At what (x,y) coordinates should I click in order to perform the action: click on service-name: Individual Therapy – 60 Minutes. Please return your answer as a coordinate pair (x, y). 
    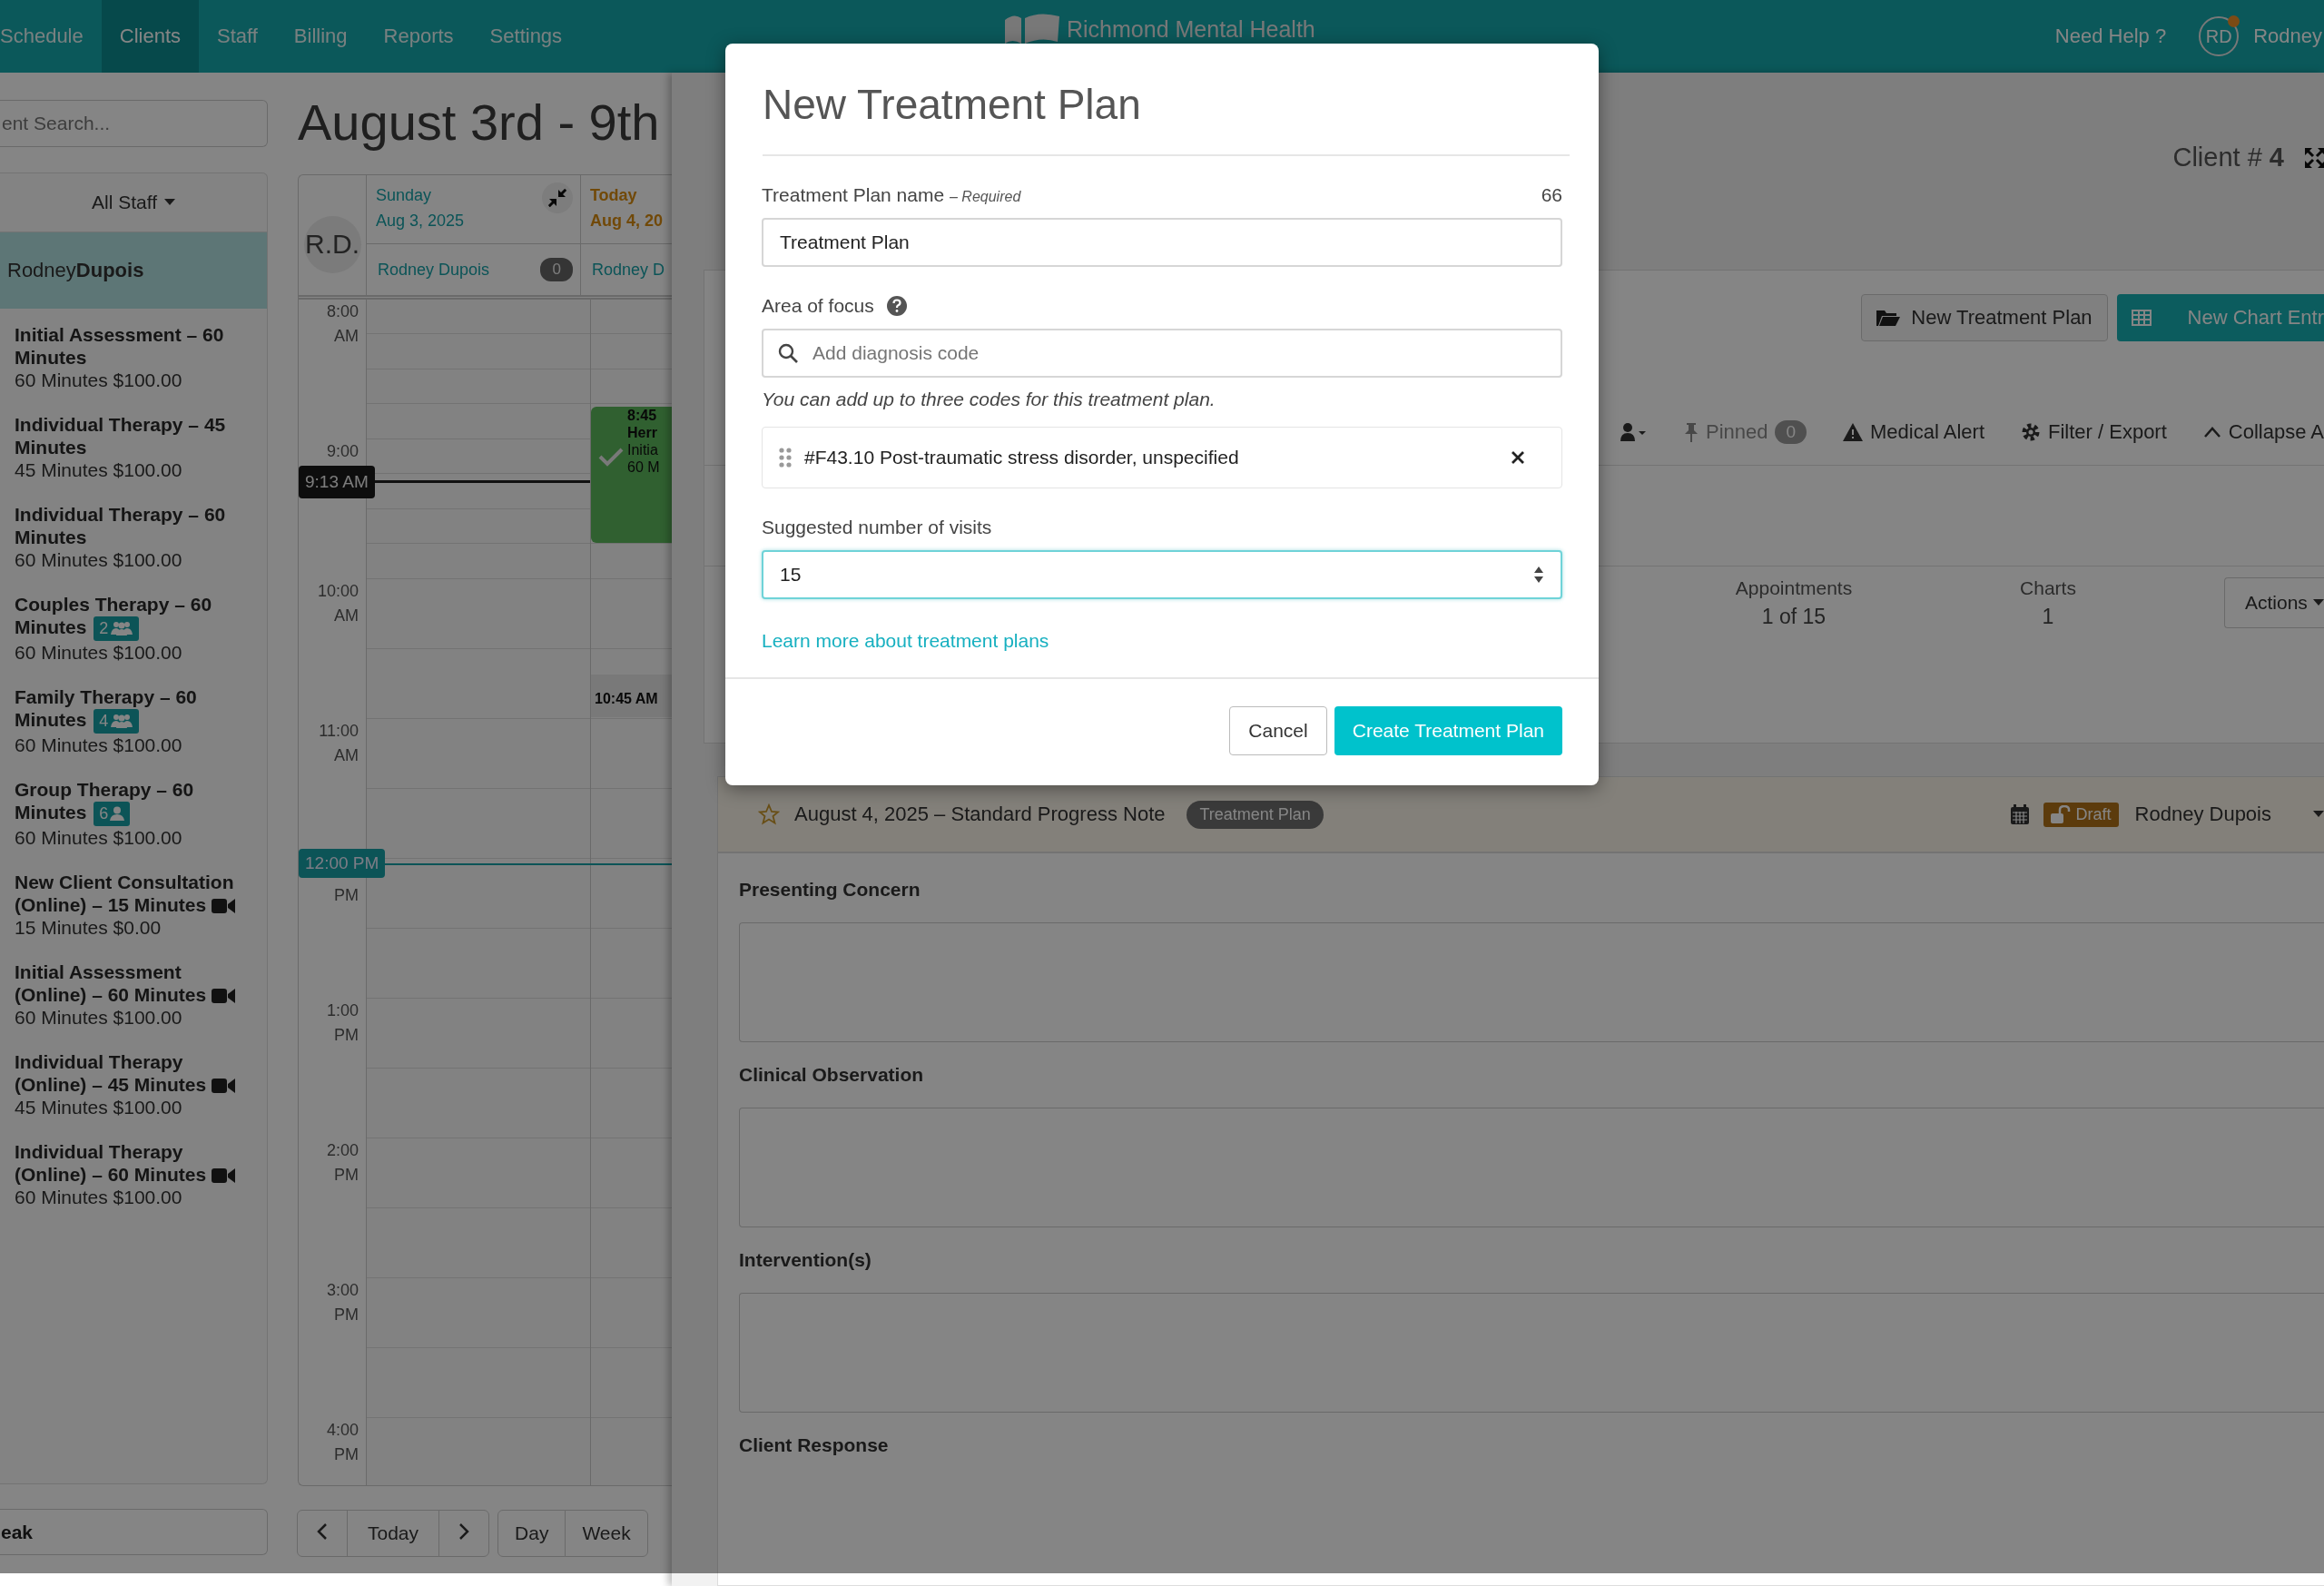
    Looking at the image, I should click on (133, 525).